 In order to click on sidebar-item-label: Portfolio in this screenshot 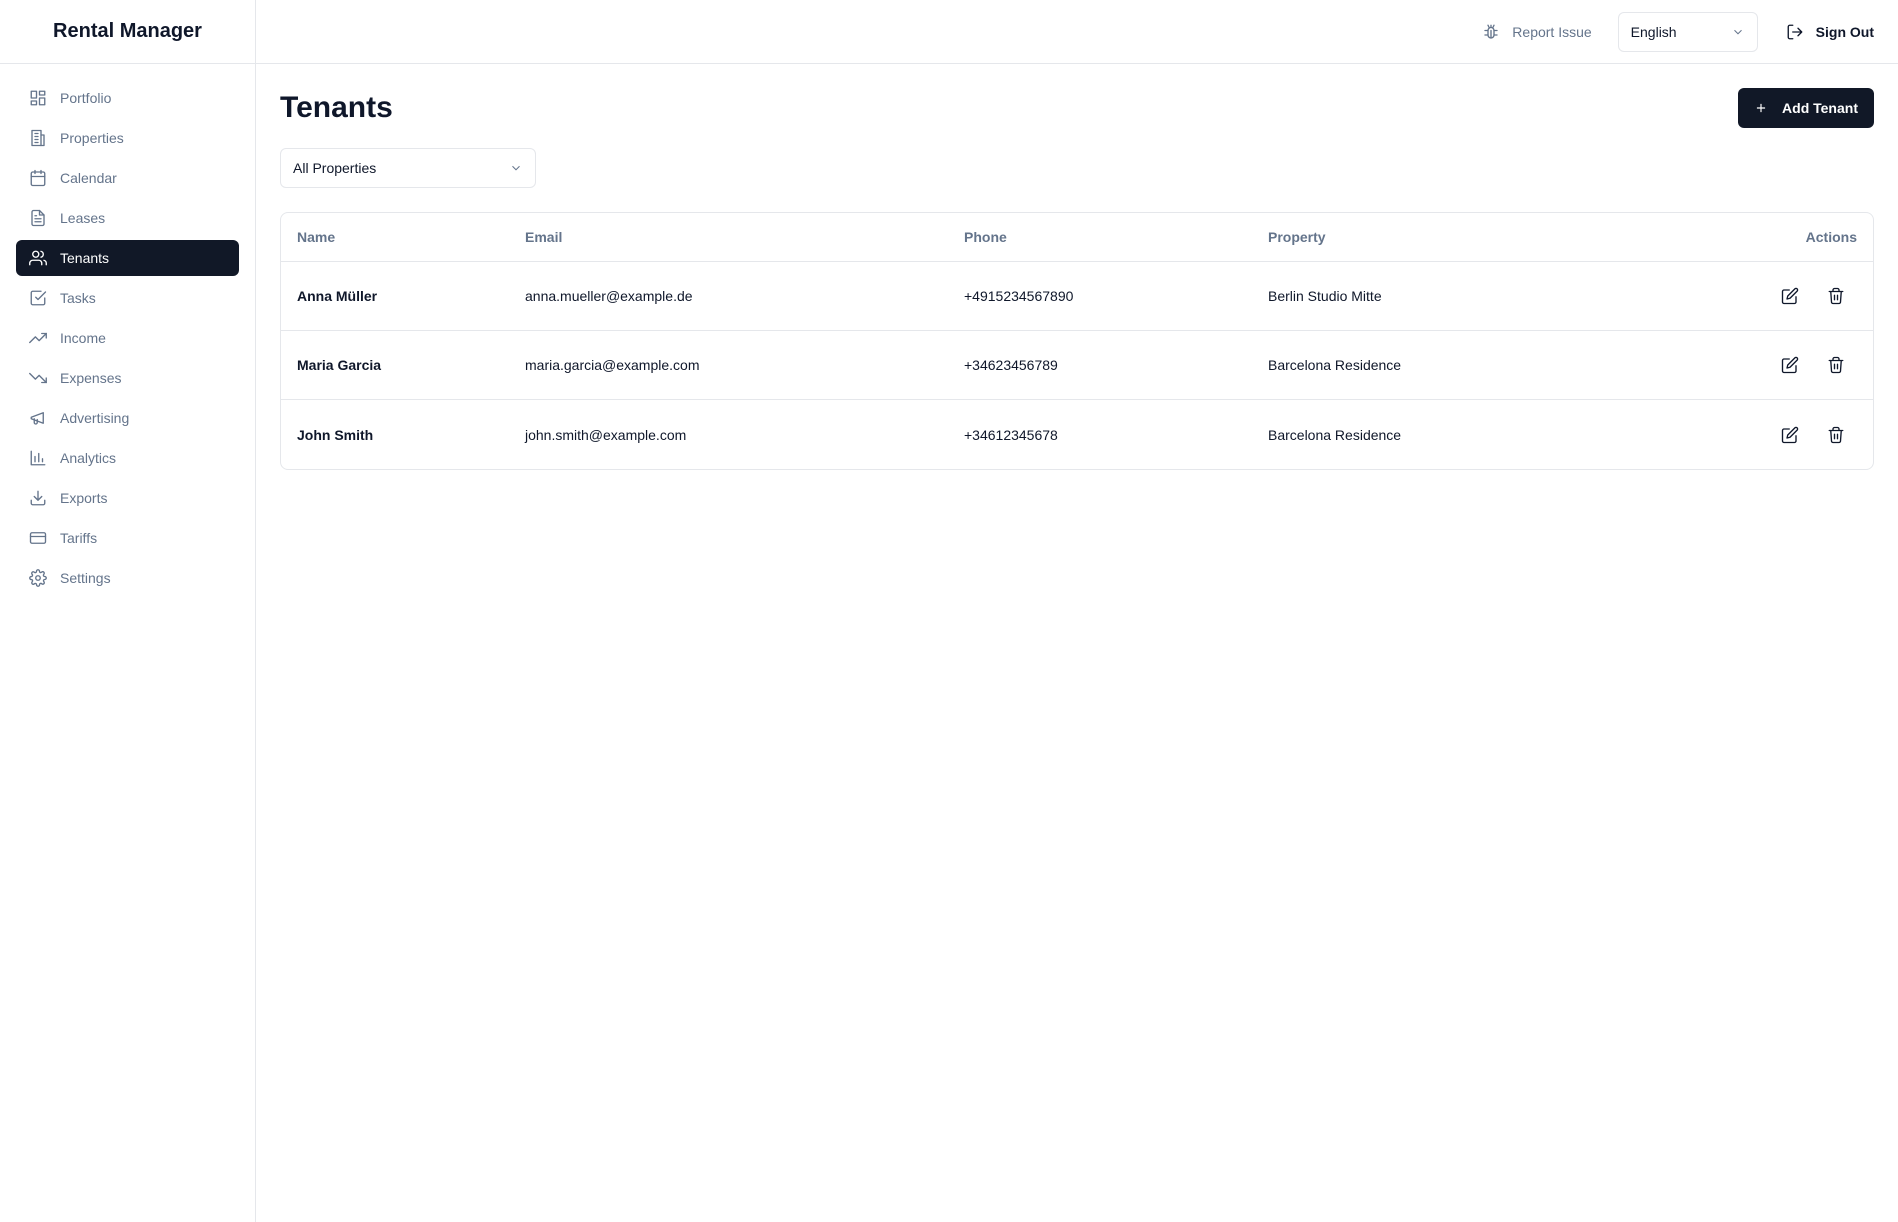, I will do `click(86, 98)`.